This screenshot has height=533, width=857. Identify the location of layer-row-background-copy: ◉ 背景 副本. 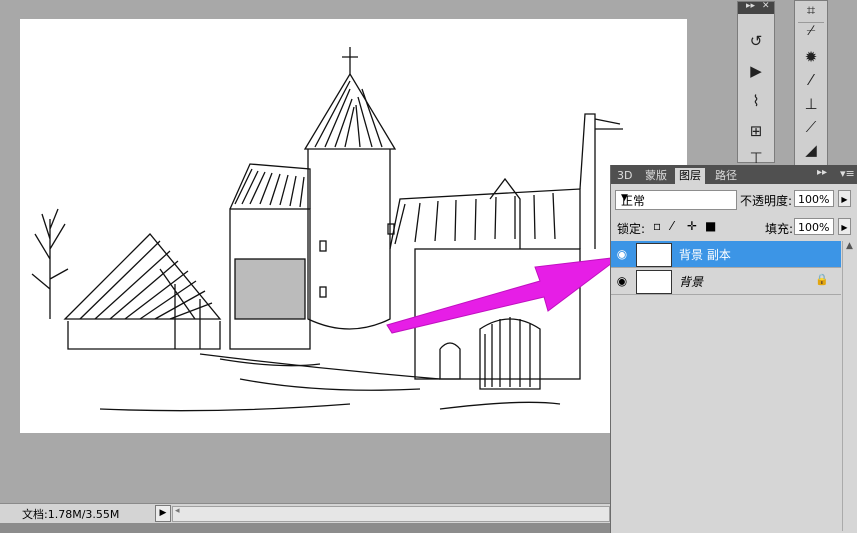
(726, 254).